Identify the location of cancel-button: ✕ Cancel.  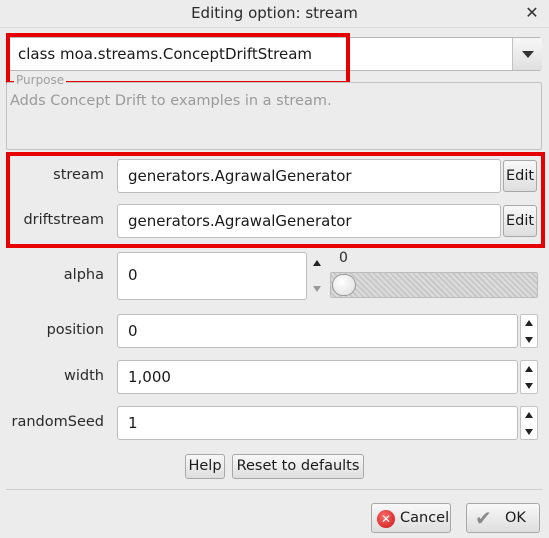
(411, 518).